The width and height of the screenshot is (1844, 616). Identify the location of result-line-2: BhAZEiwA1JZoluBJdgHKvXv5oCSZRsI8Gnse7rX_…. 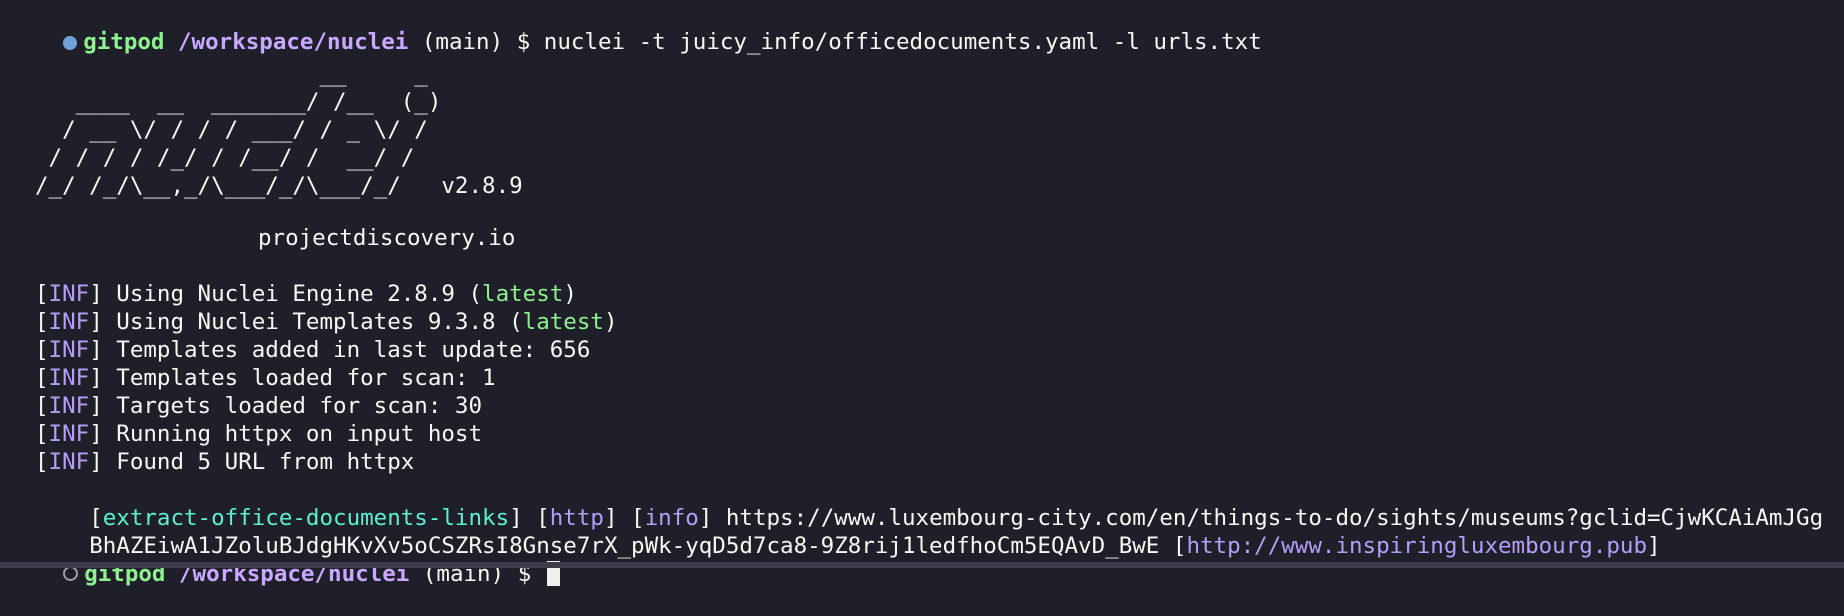
(875, 546).